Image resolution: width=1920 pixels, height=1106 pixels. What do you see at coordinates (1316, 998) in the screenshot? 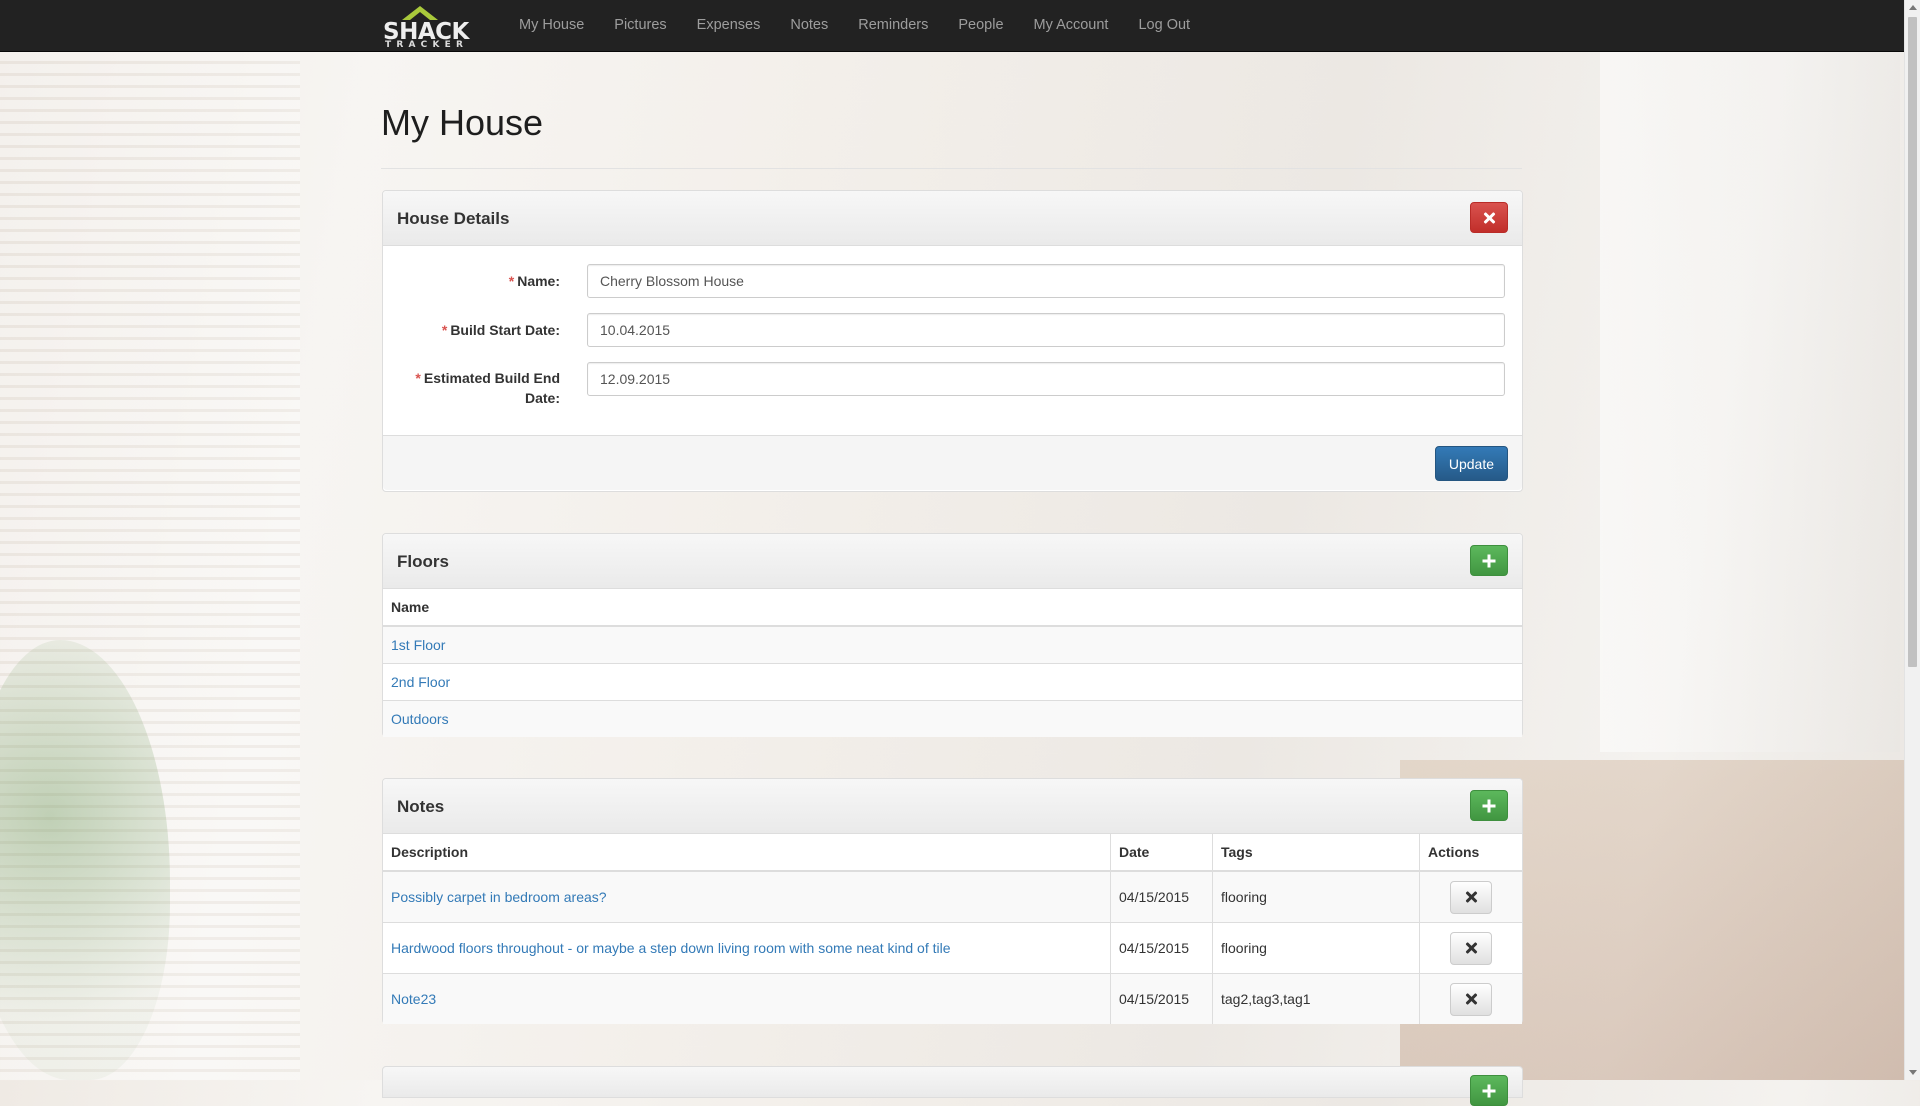
I see `note-tags: tag2,tag3,tag1` at bounding box center [1316, 998].